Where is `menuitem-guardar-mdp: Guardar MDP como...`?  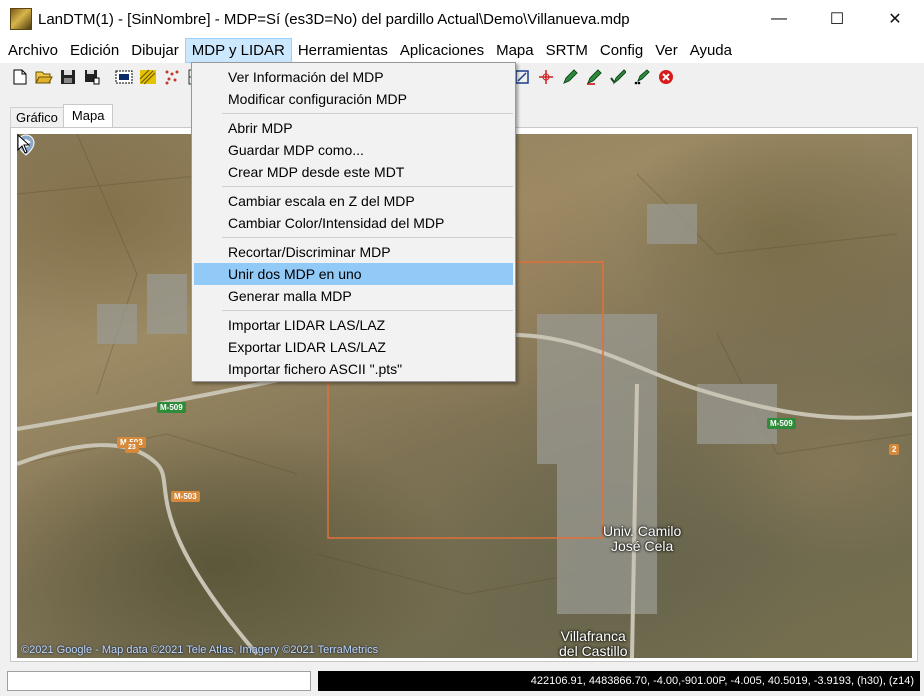
menuitem-guardar-mdp: Guardar MDP como... is located at coordinates (353, 150).